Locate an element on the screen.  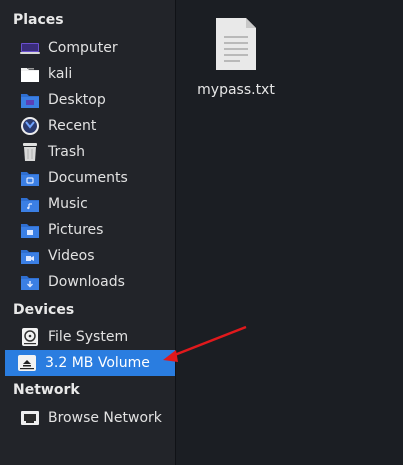
network-section-title: Network is located at coordinates (46, 390).